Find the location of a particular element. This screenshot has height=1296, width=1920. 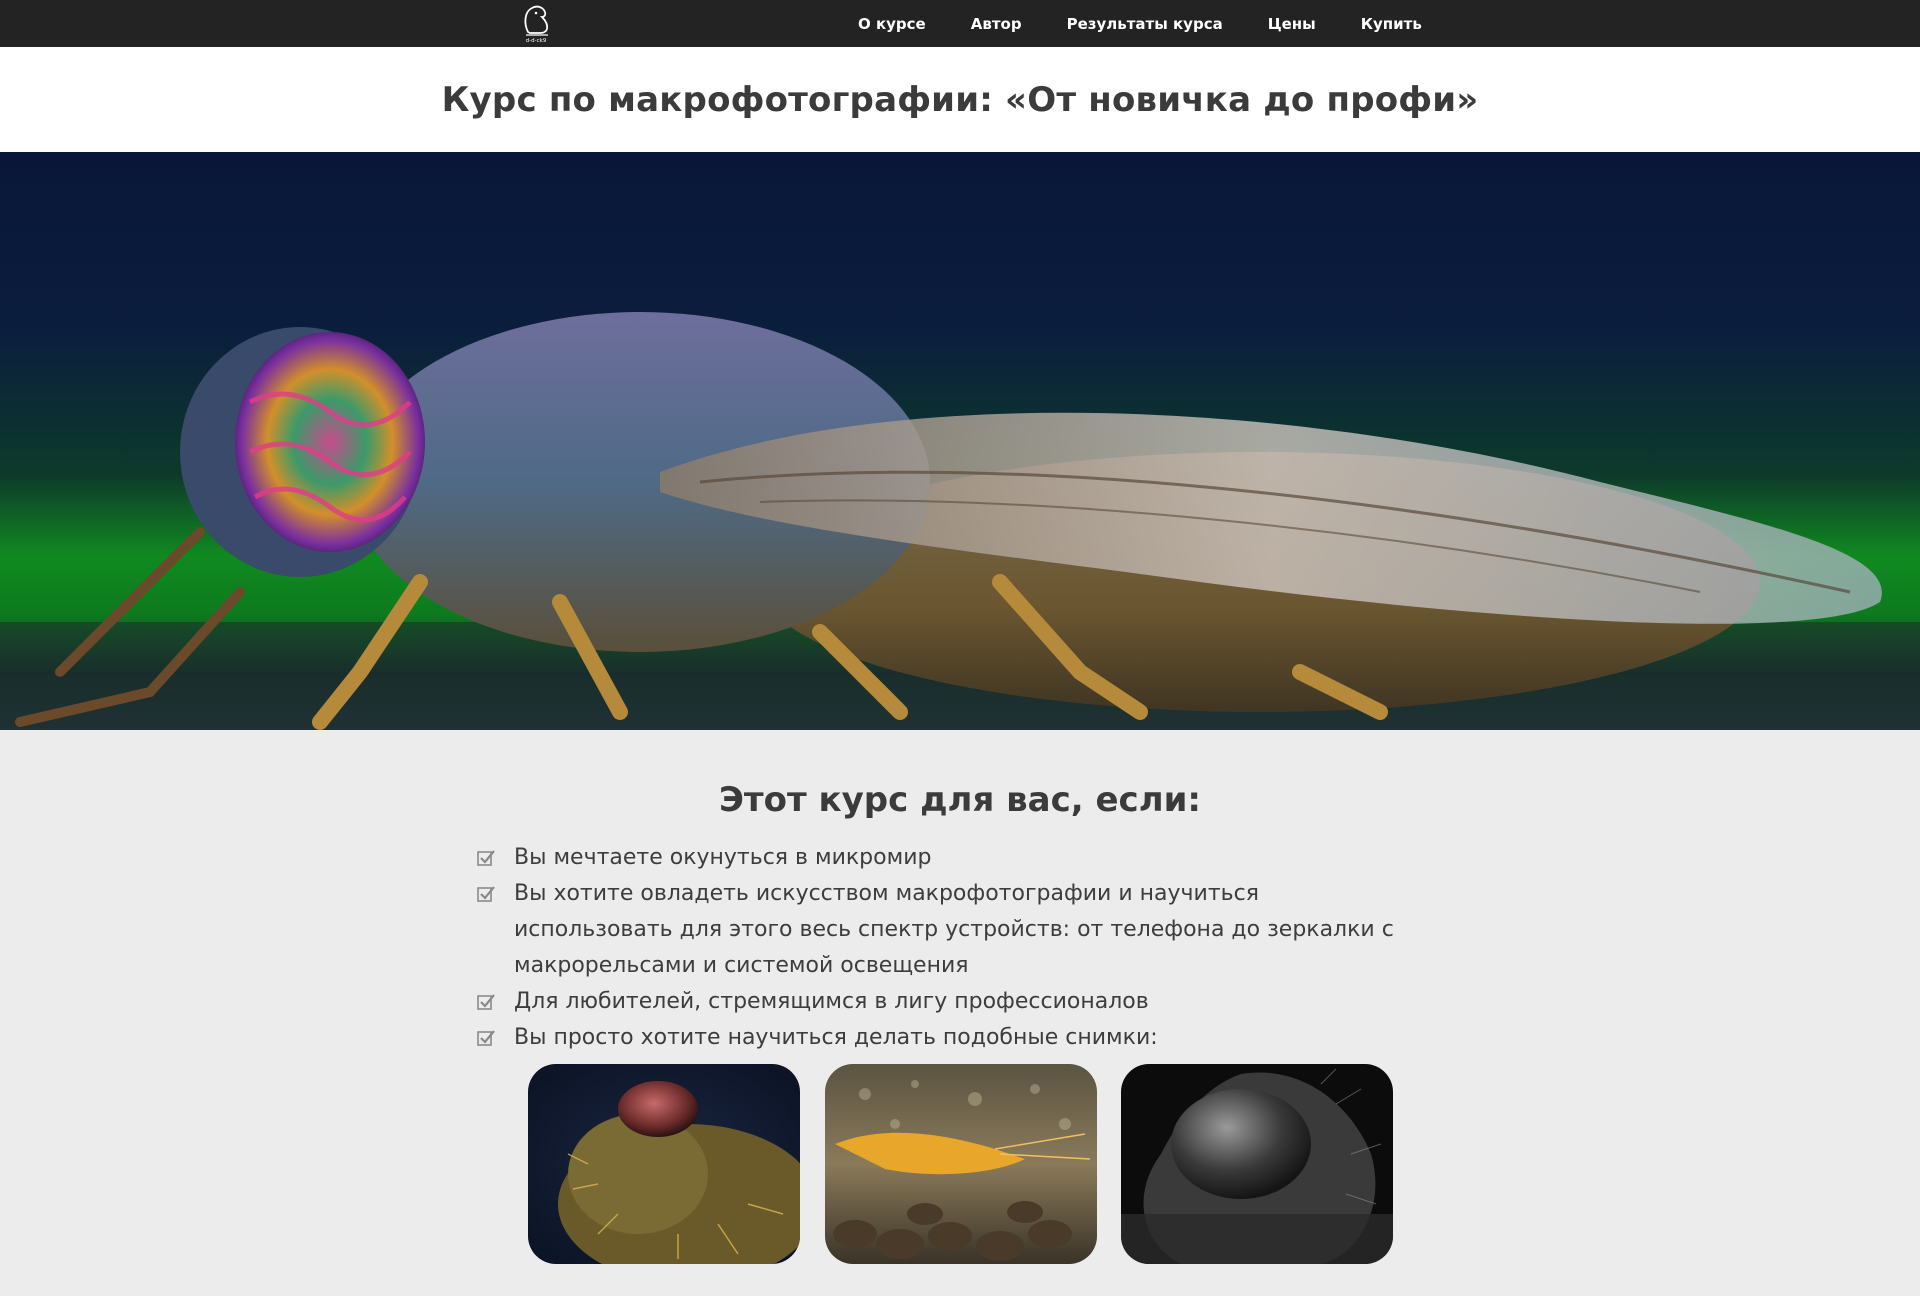

duck-logo-icon: d-d-ck9 is located at coordinates (536, 24).